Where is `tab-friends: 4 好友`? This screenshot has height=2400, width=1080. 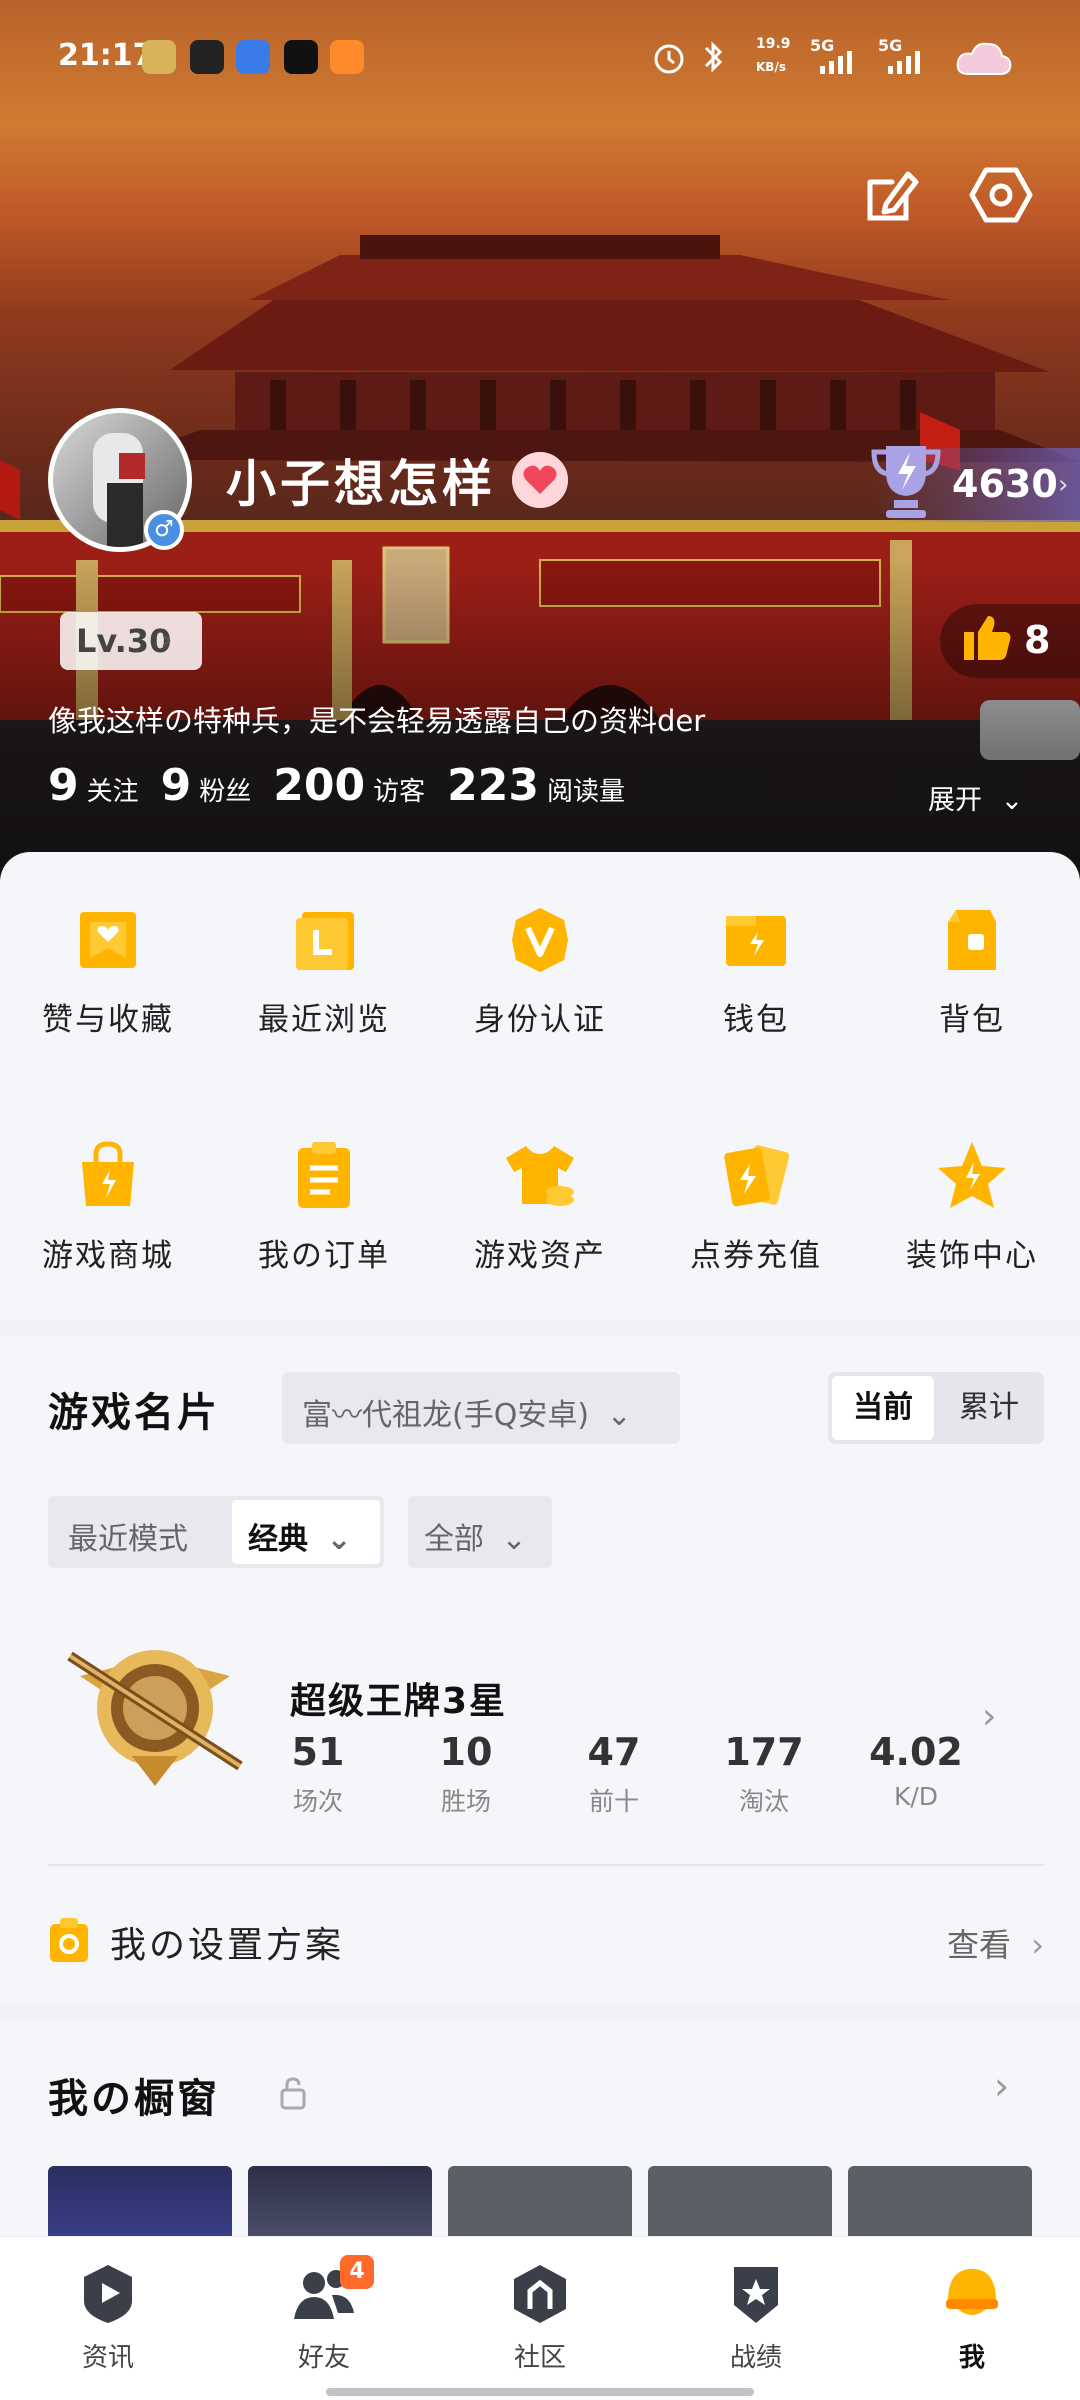
tab-friends: 4 好友 is located at coordinates (324, 2314).